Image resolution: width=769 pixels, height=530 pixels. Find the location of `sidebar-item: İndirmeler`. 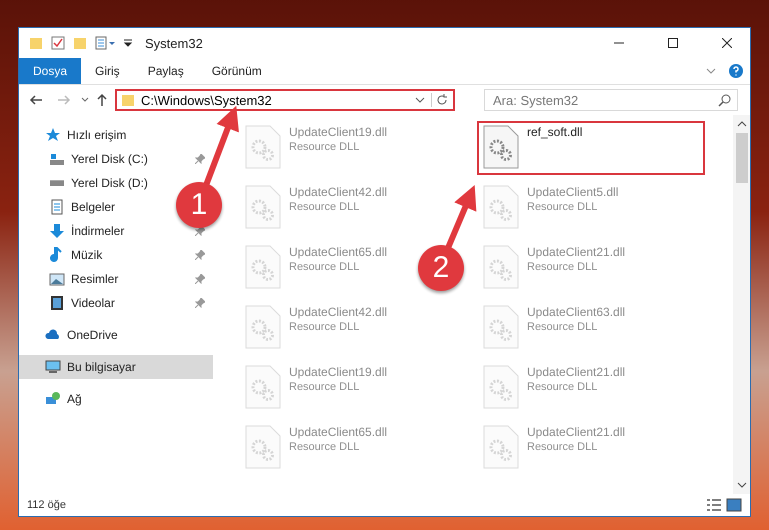

sidebar-item: İndirmeler is located at coordinates (86, 231).